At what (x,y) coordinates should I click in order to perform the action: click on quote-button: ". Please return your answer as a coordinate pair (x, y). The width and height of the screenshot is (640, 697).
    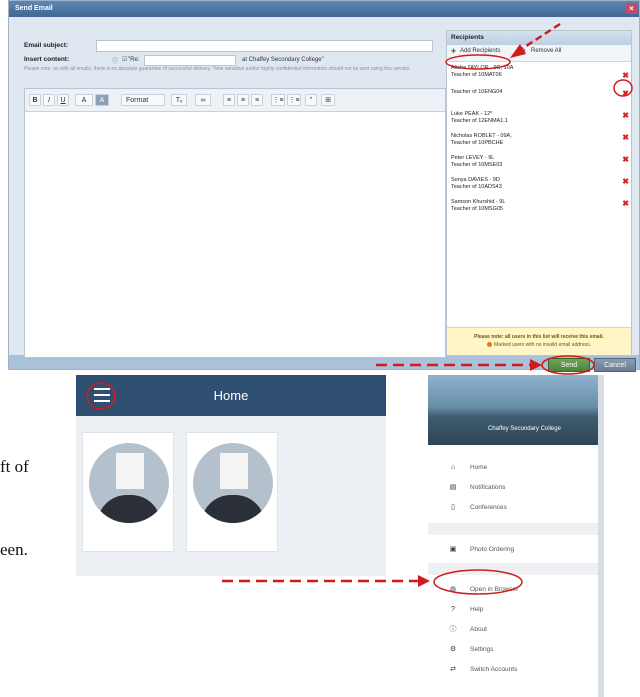
    Looking at the image, I should click on (311, 100).